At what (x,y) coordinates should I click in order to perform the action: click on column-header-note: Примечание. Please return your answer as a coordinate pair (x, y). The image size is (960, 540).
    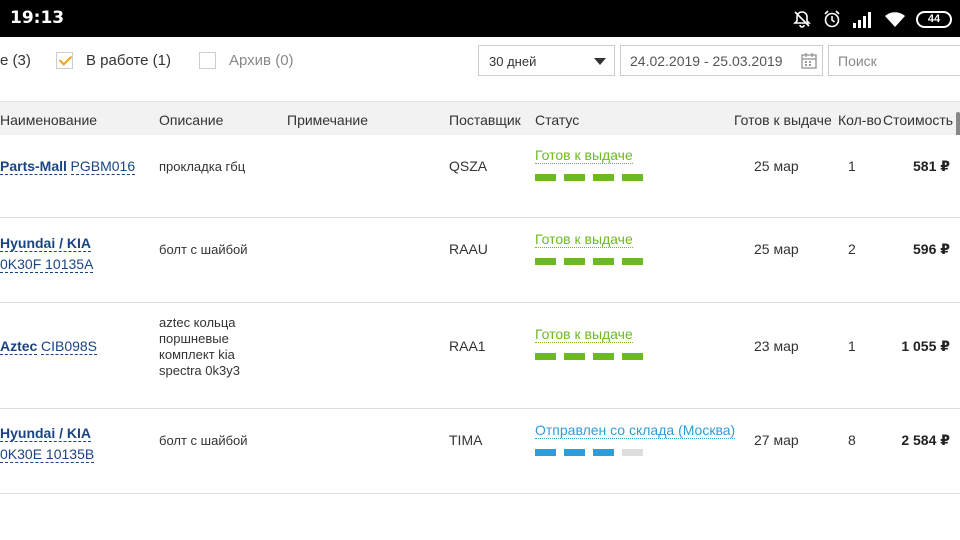
    Looking at the image, I should click on (327, 120).